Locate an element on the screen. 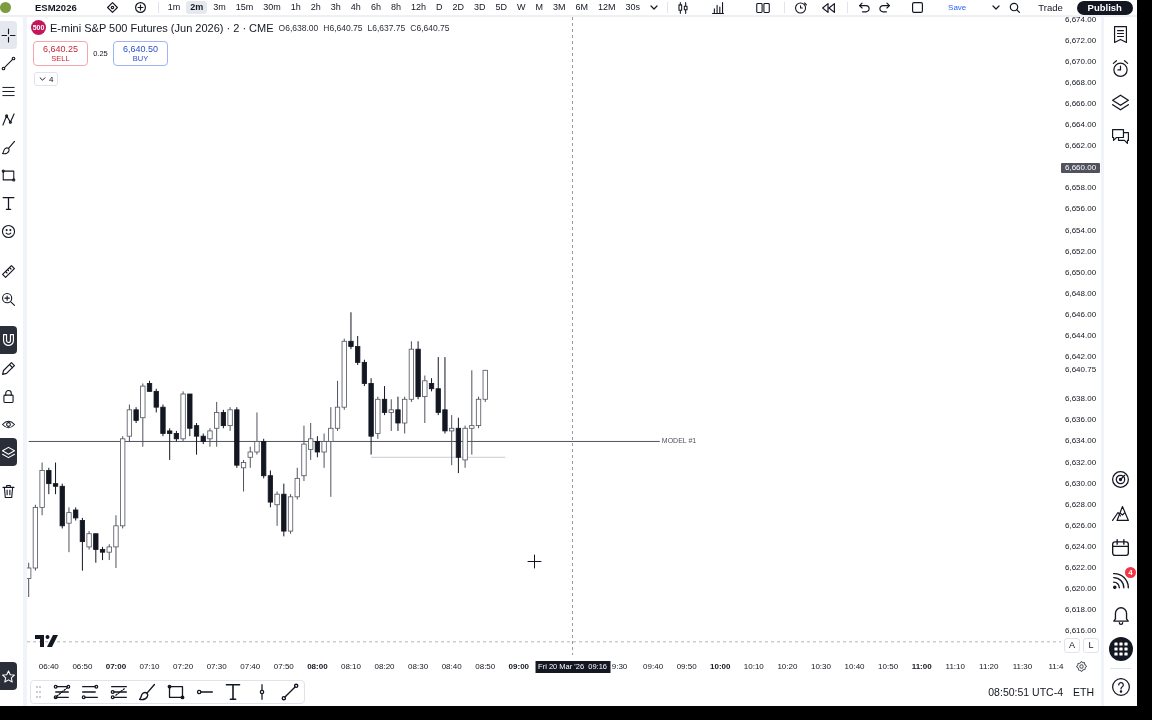 The image size is (1152, 720). crossed-lines-icon is located at coordinates (61, 692).